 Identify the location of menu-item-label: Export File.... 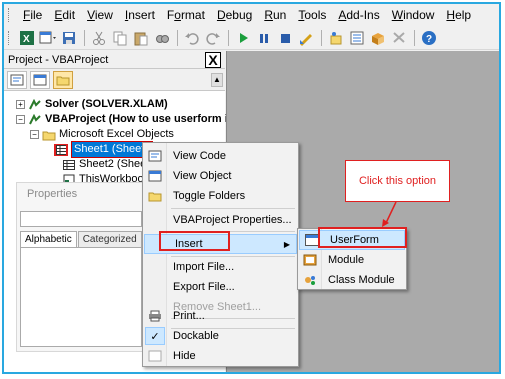
(204, 287).